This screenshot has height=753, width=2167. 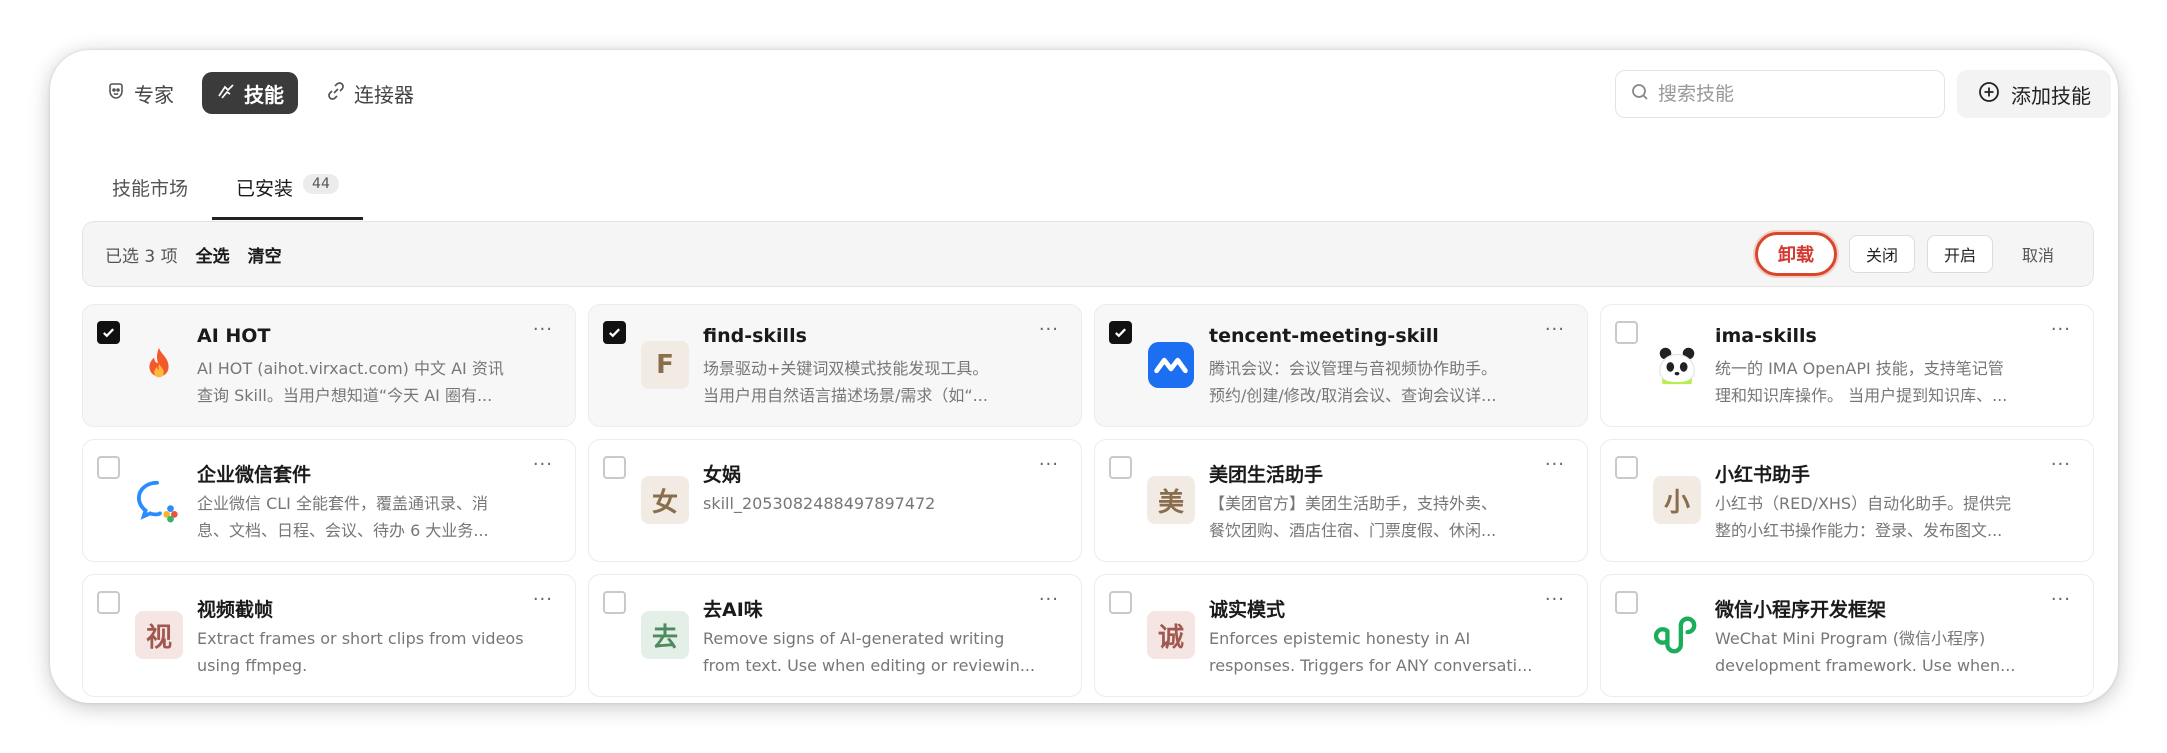 What do you see at coordinates (1353, 503) in the screenshot?
I see `skill-description-line: 【美团官方】美团生活助手，支持外卖、` at bounding box center [1353, 503].